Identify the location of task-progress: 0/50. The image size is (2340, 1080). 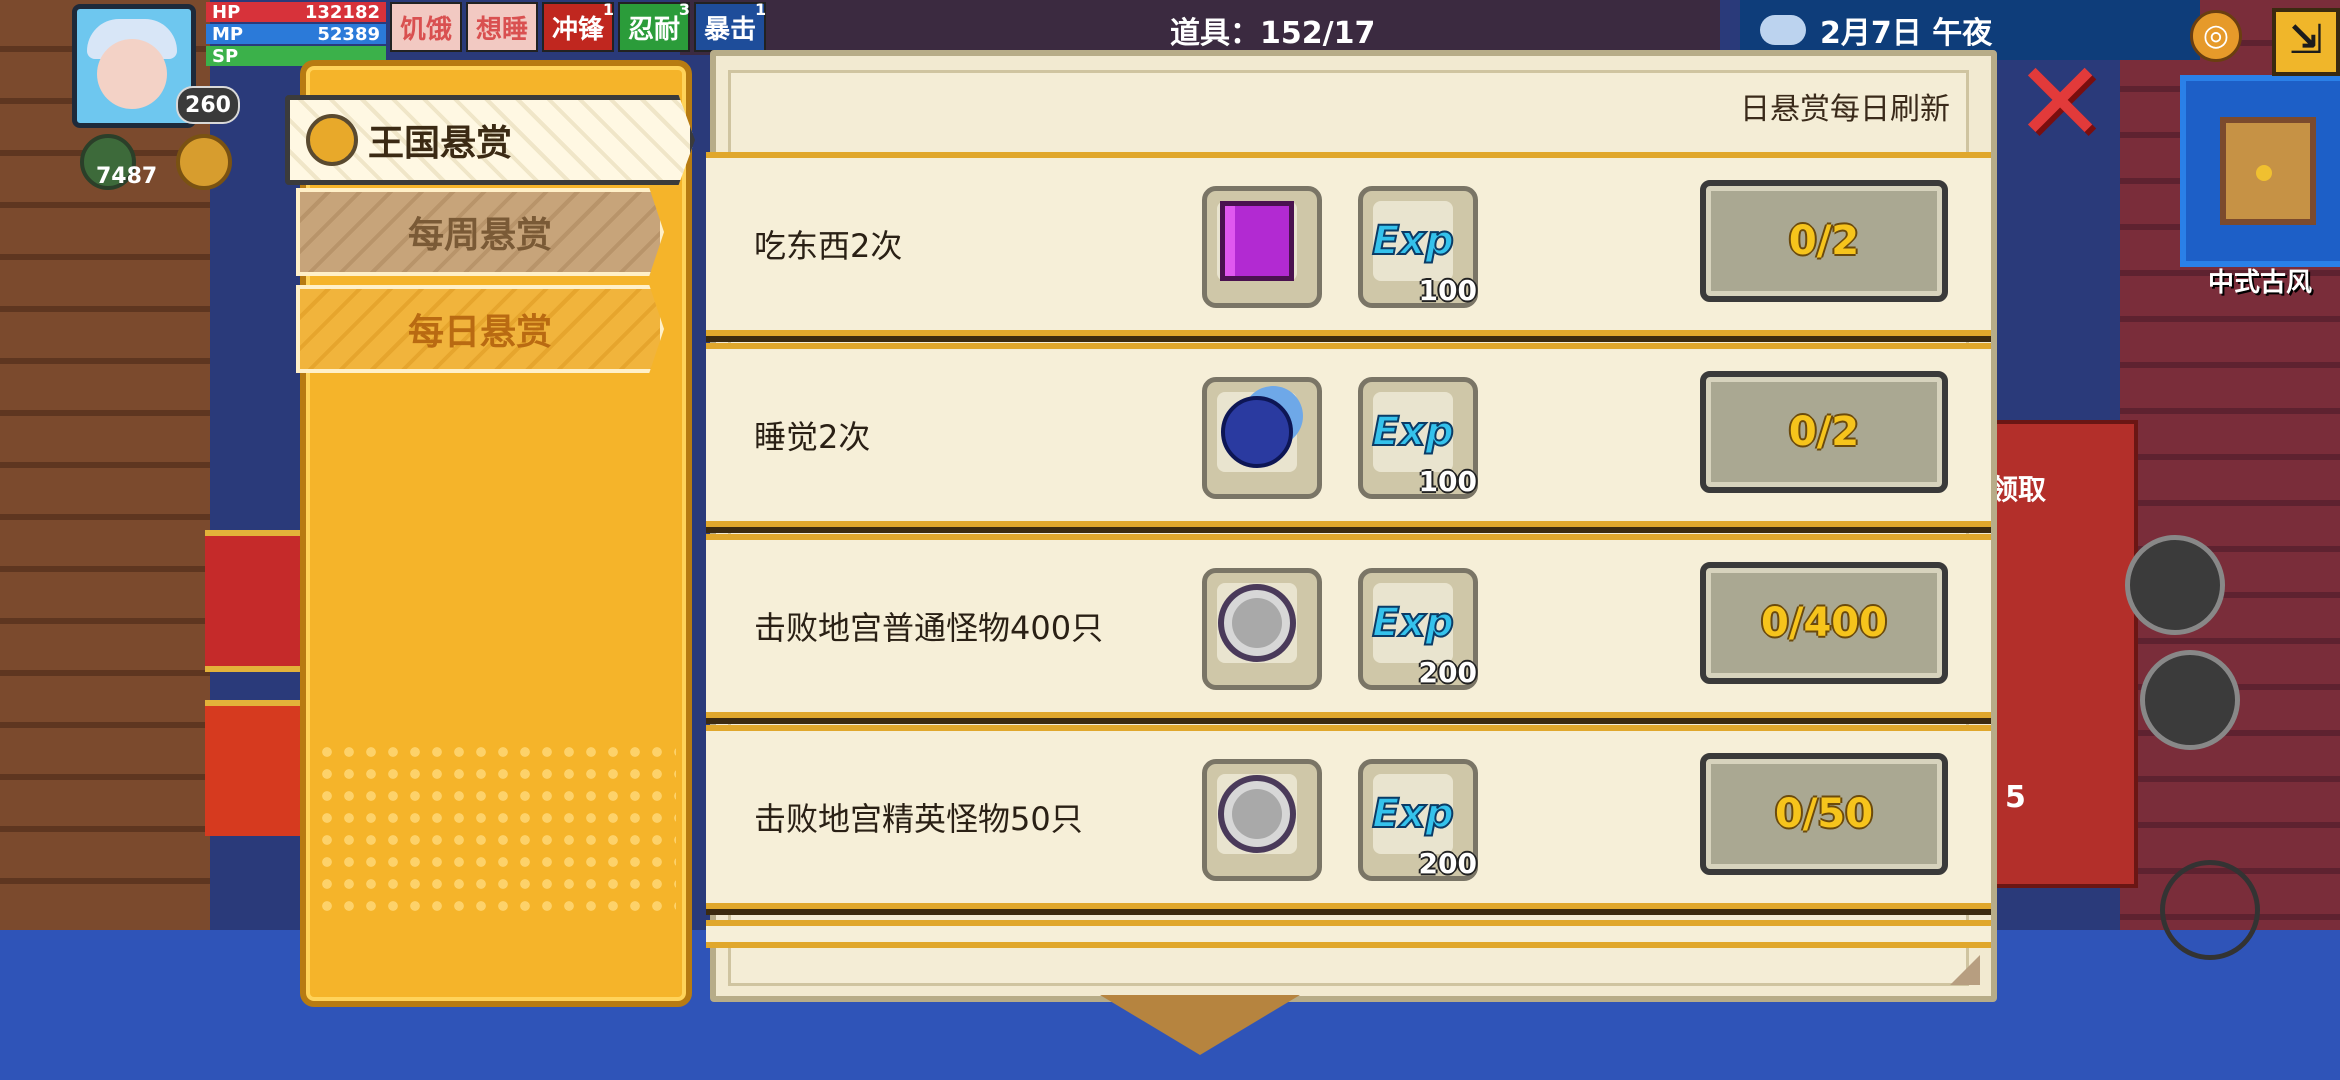
(1824, 814).